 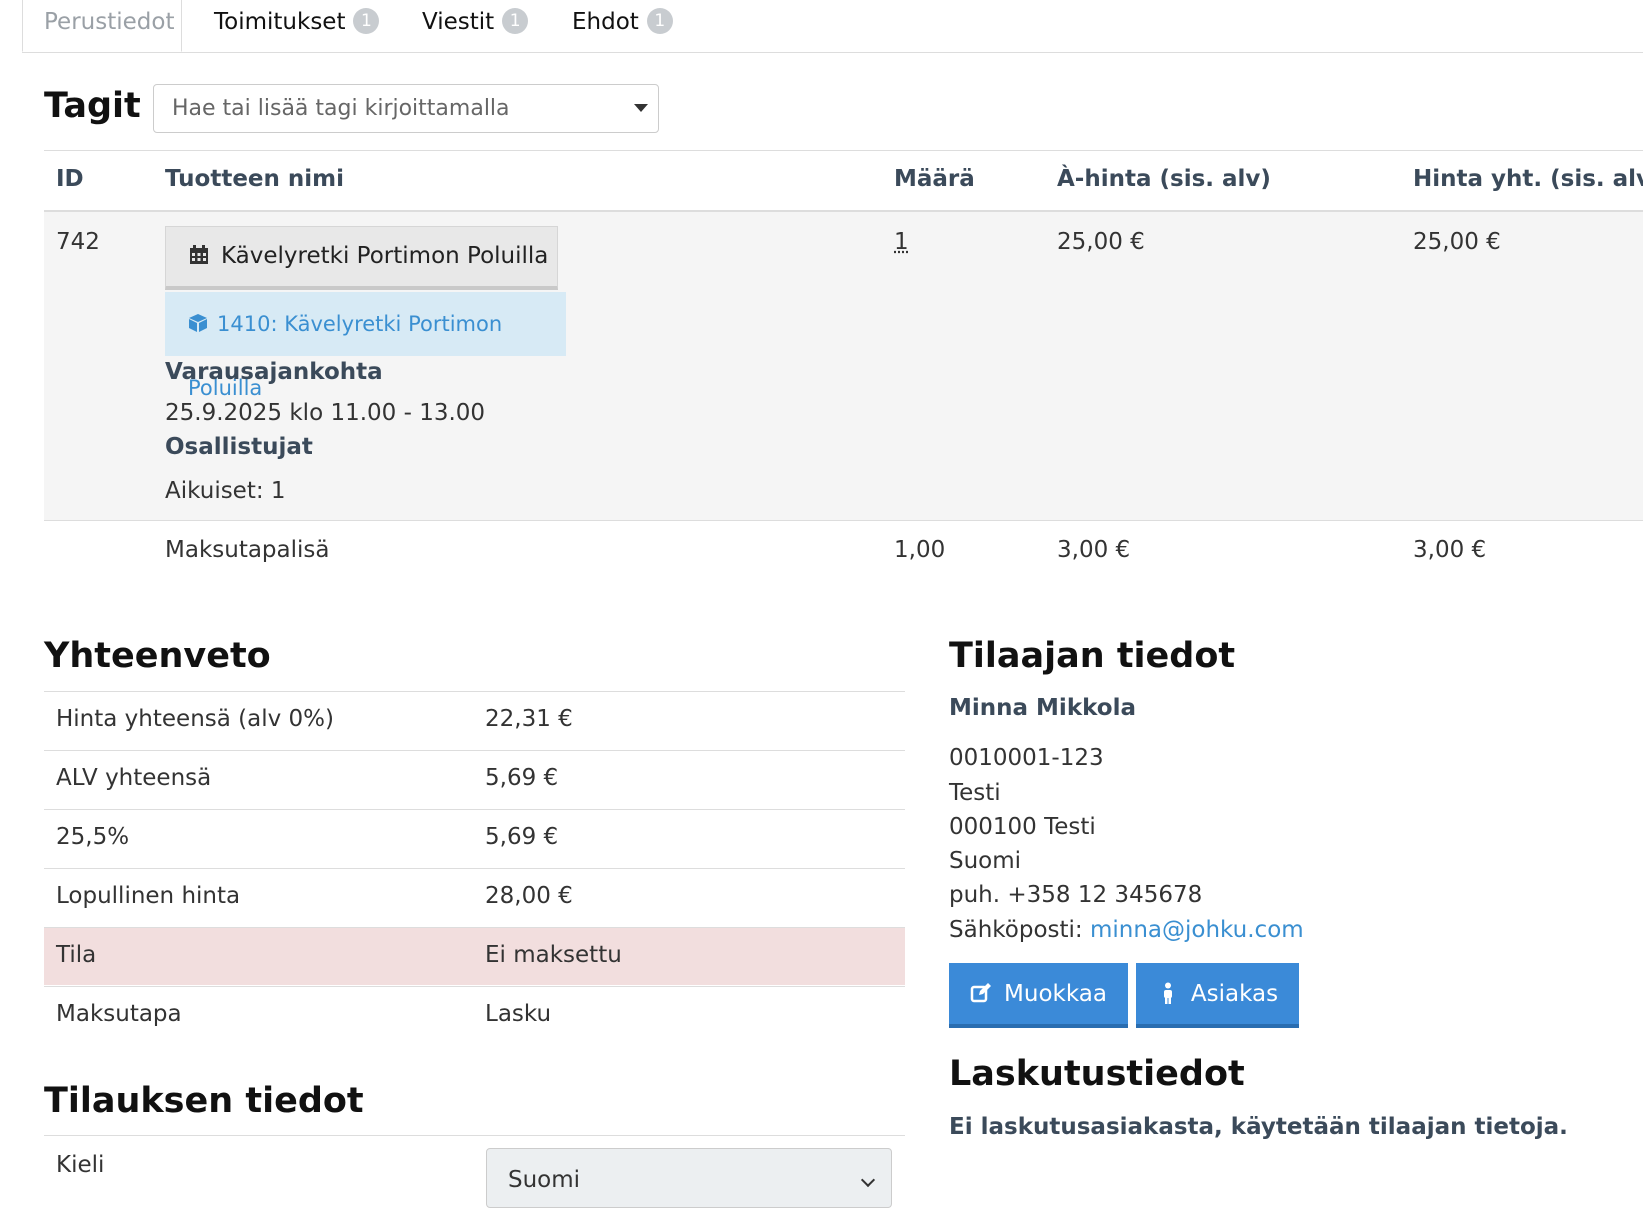 What do you see at coordinates (255, 179) in the screenshot?
I see `col-header-name: Tuotteen nimi` at bounding box center [255, 179].